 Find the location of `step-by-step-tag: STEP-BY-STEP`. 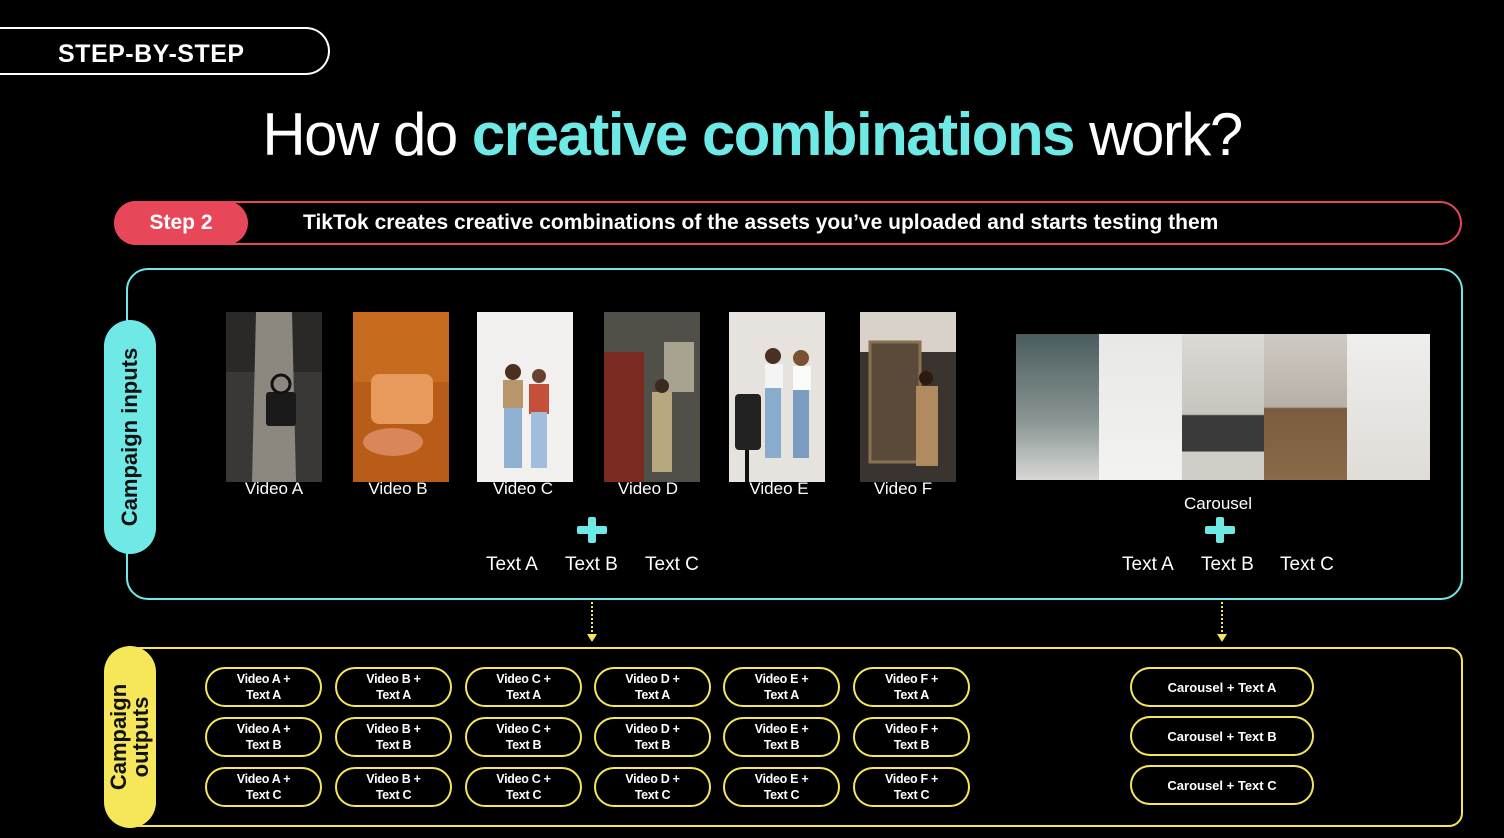

step-by-step-tag: STEP-BY-STEP is located at coordinates (165, 51).